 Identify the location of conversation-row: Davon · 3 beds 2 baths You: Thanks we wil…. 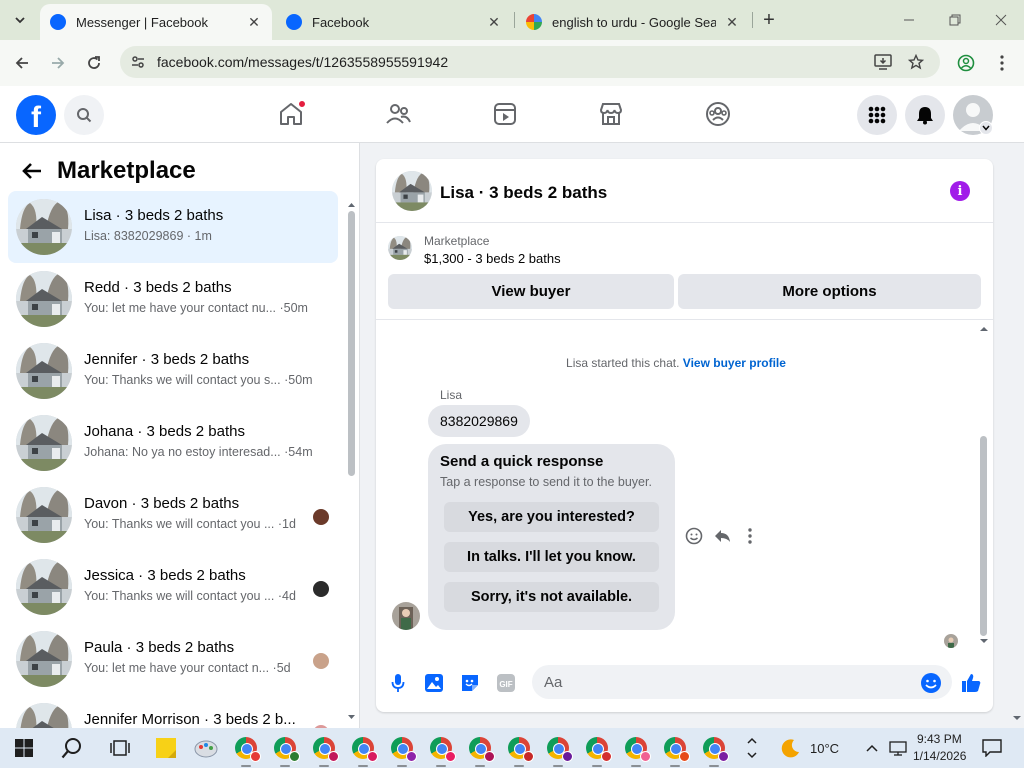
(173, 515).